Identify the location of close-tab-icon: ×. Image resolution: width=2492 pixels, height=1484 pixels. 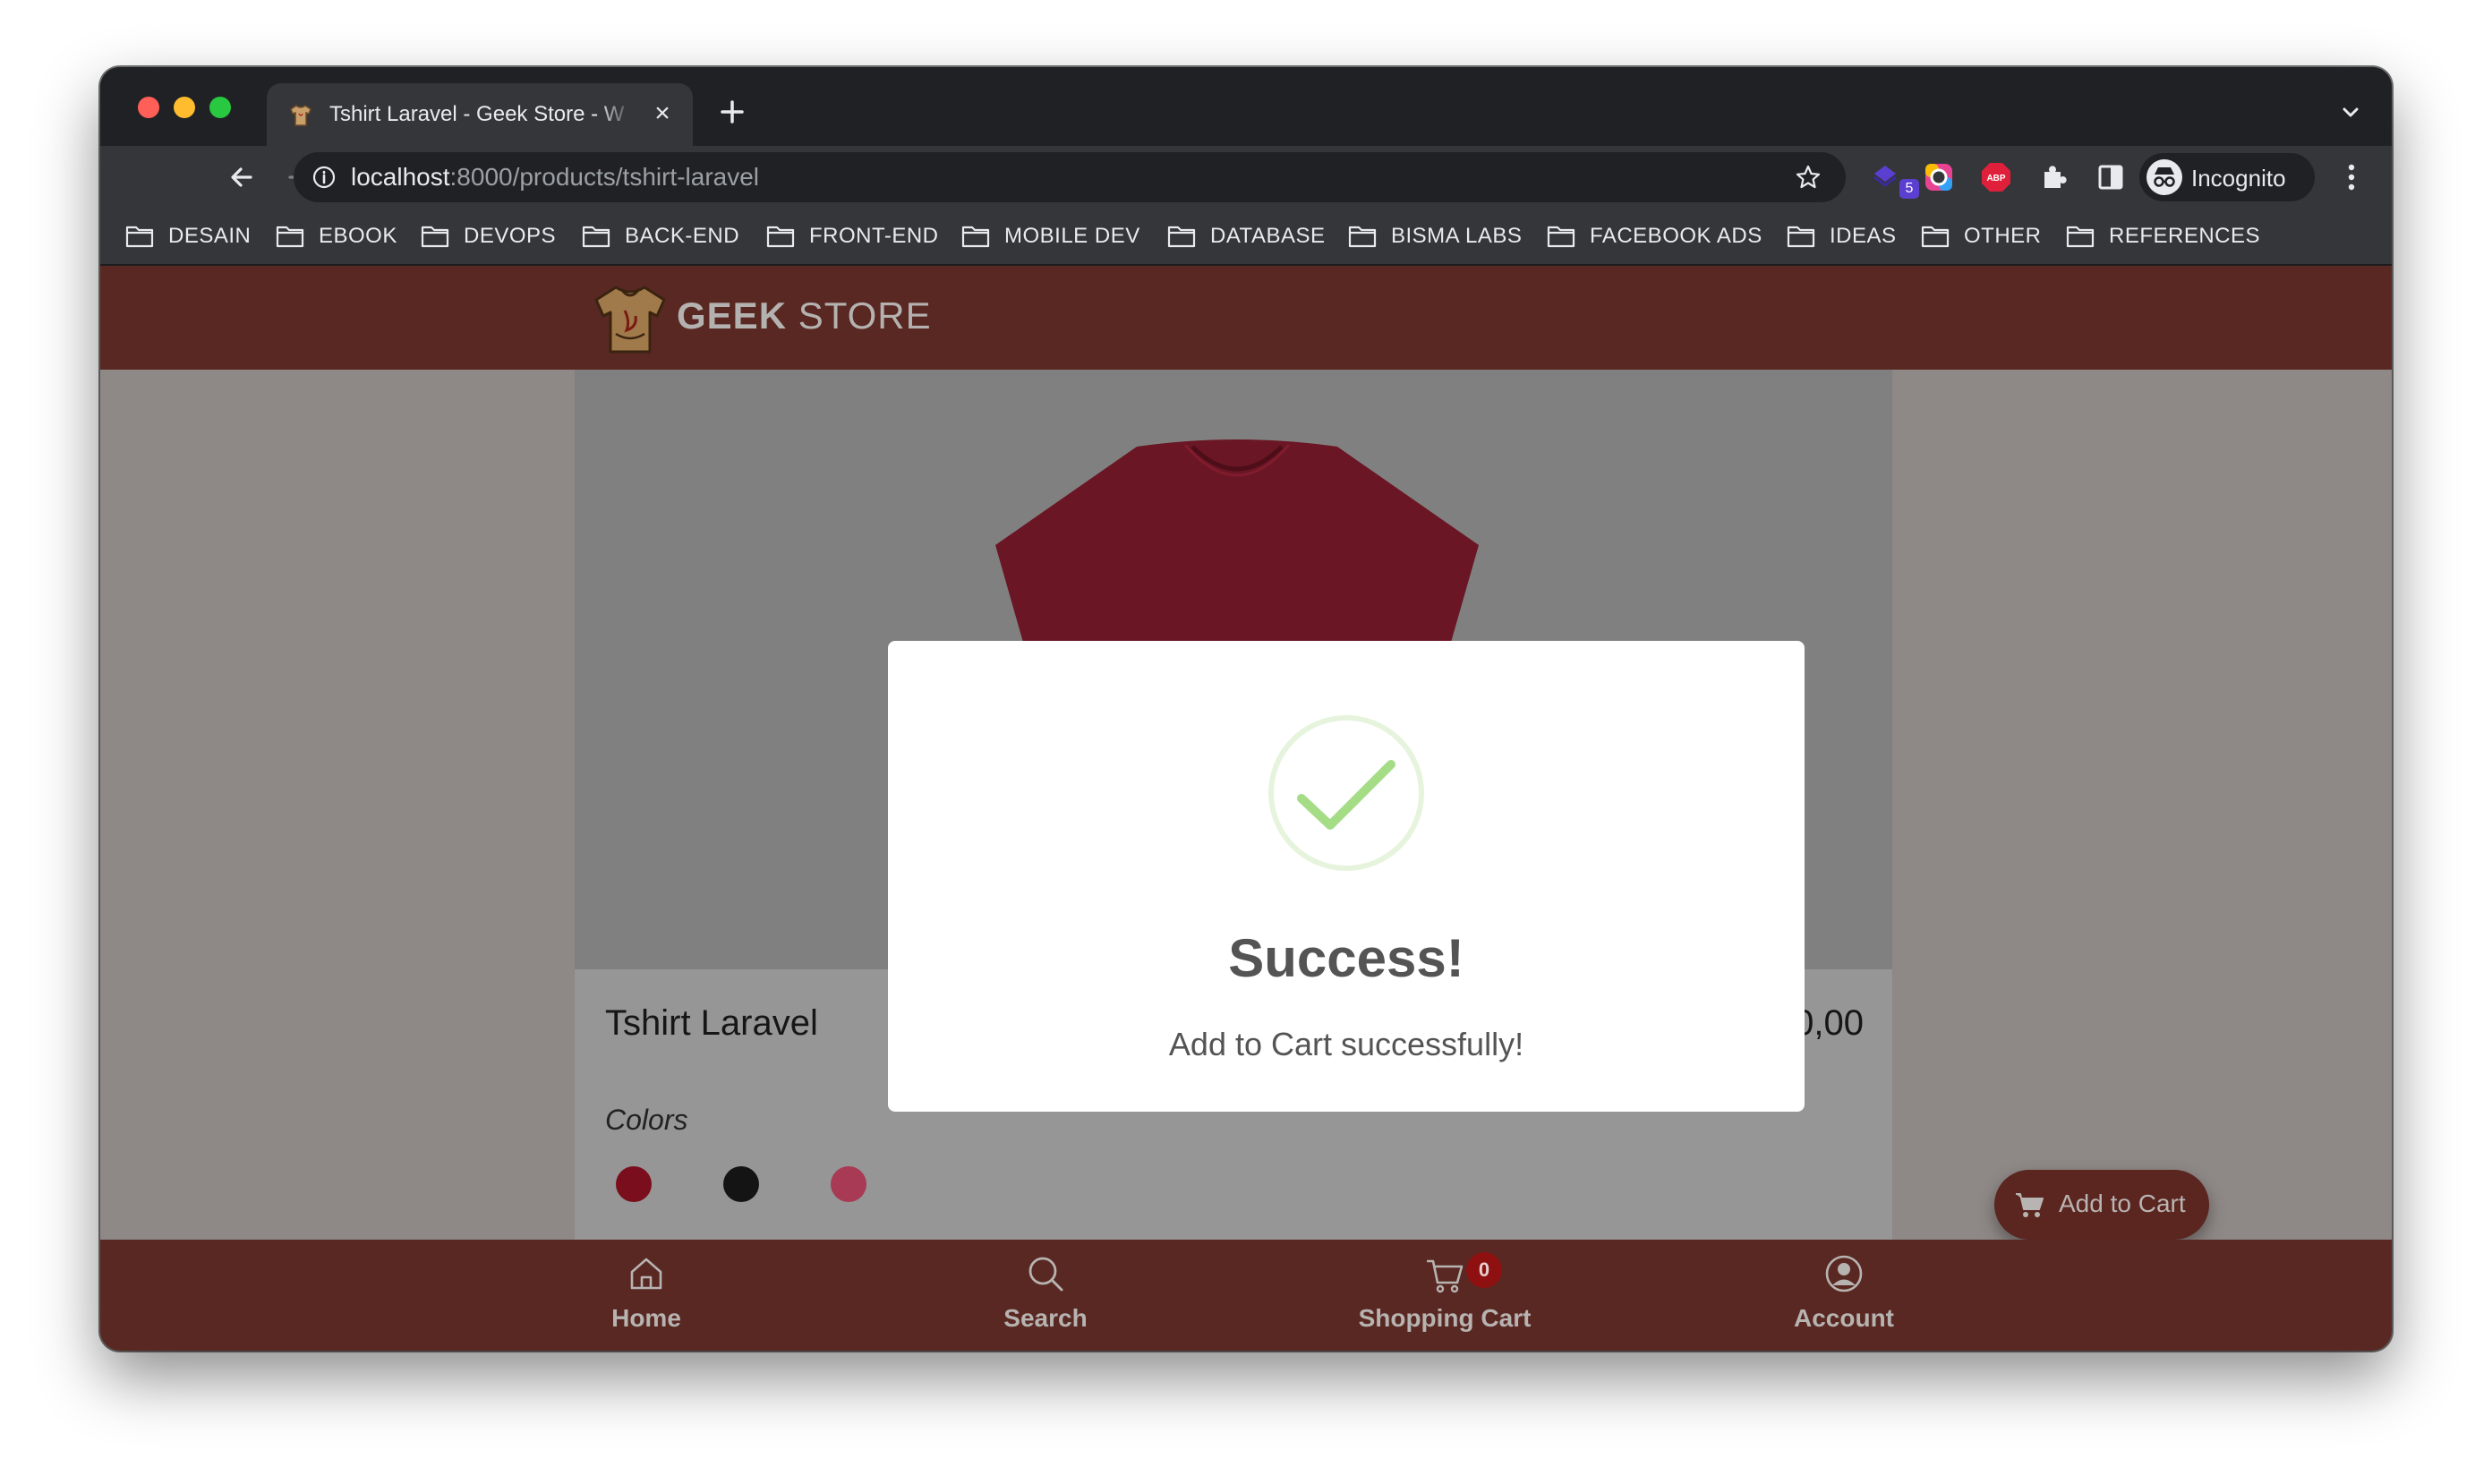
(662, 114).